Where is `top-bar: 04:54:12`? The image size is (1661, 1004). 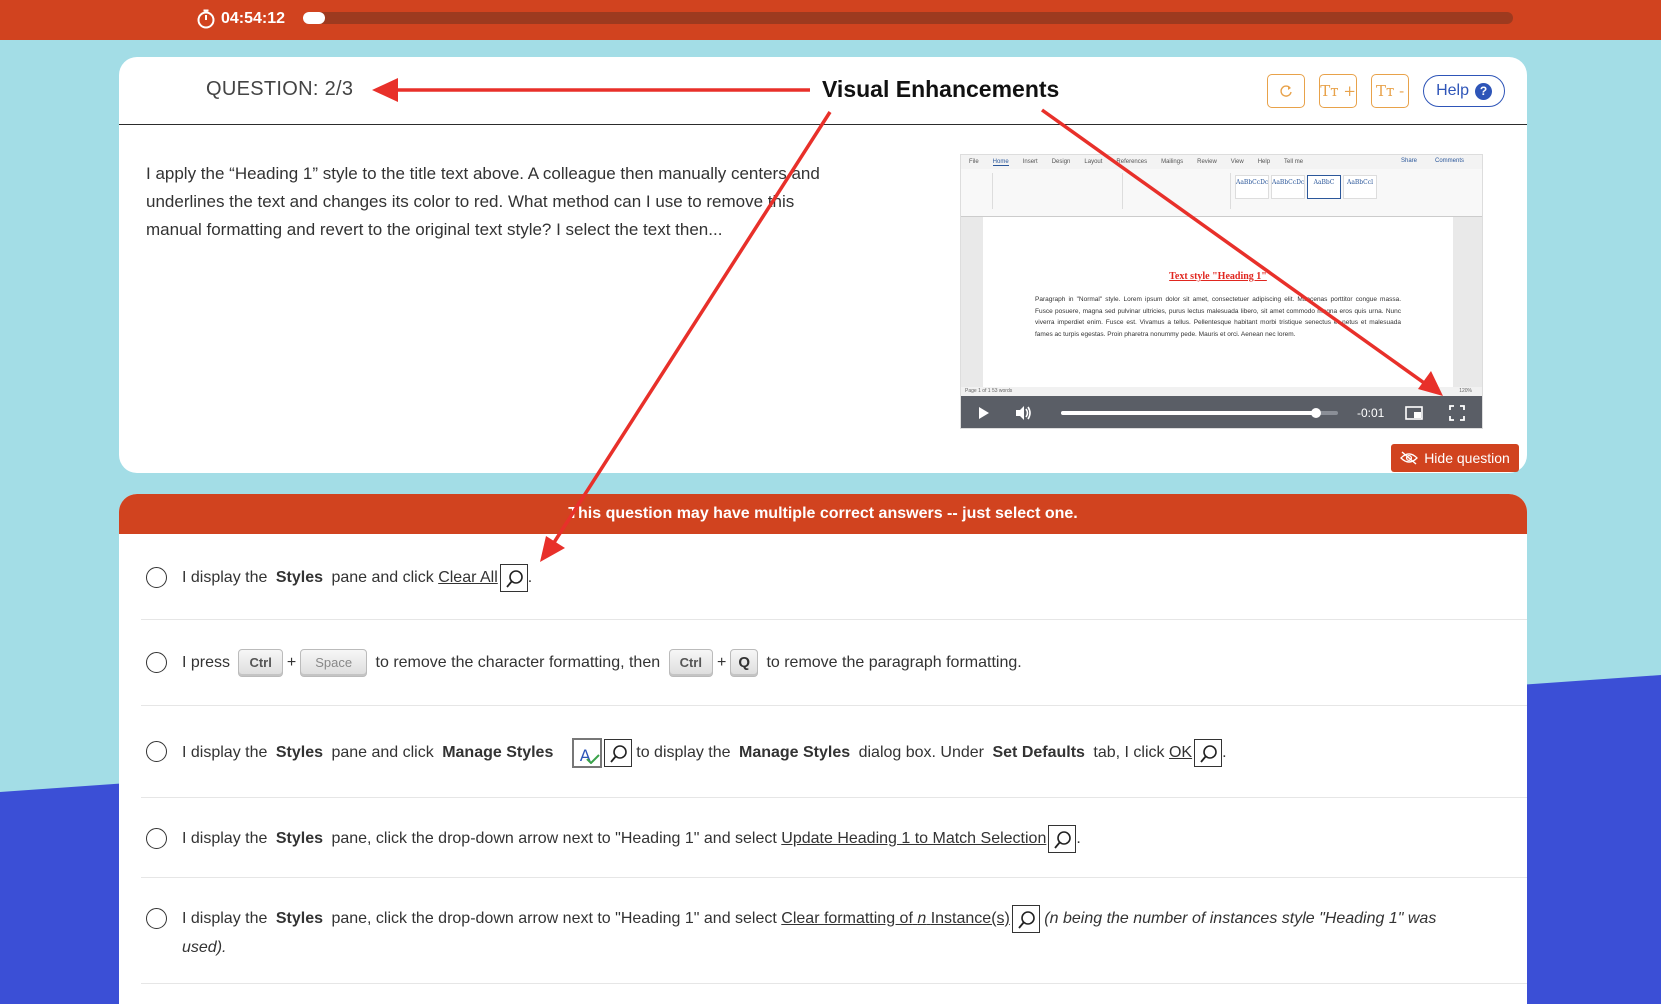 top-bar: 04:54:12 is located at coordinates (830, 20).